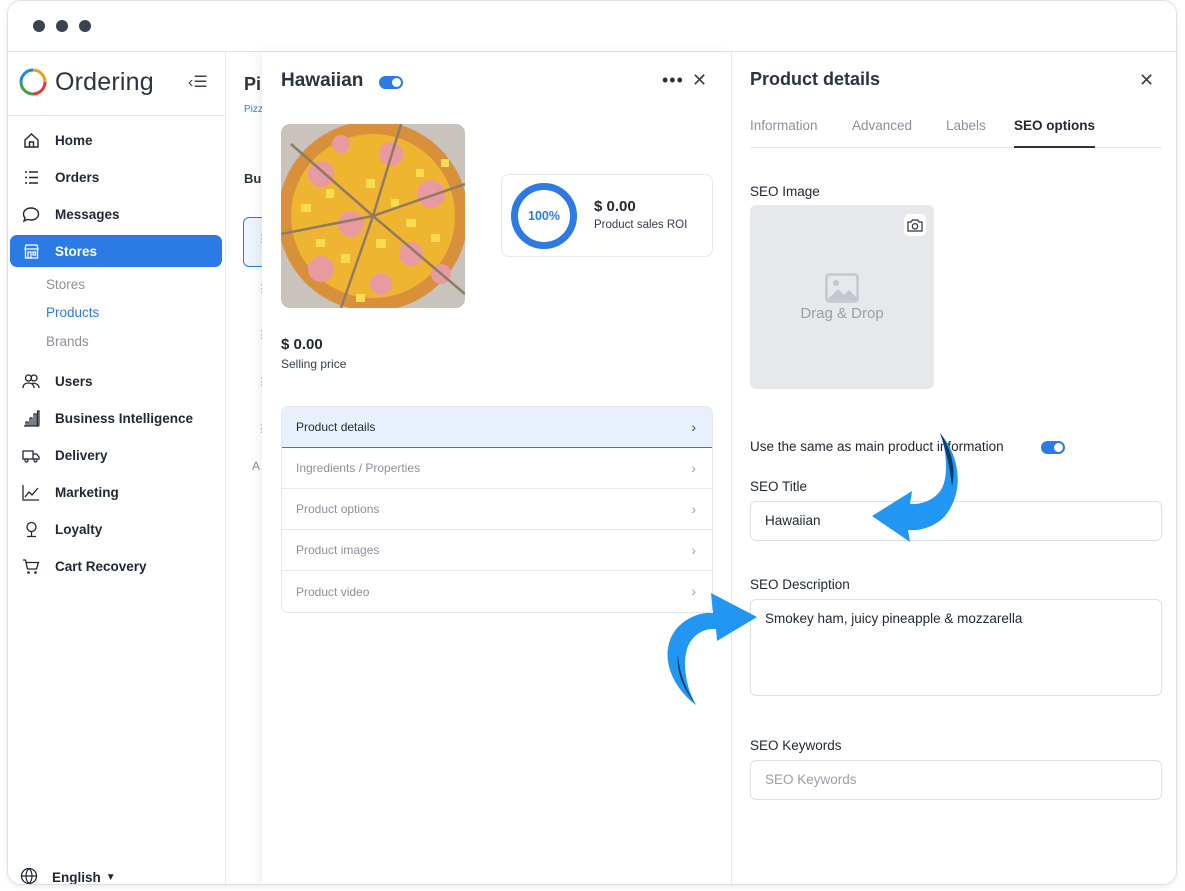  What do you see at coordinates (256, 466) in the screenshot?
I see `background-letter: A` at bounding box center [256, 466].